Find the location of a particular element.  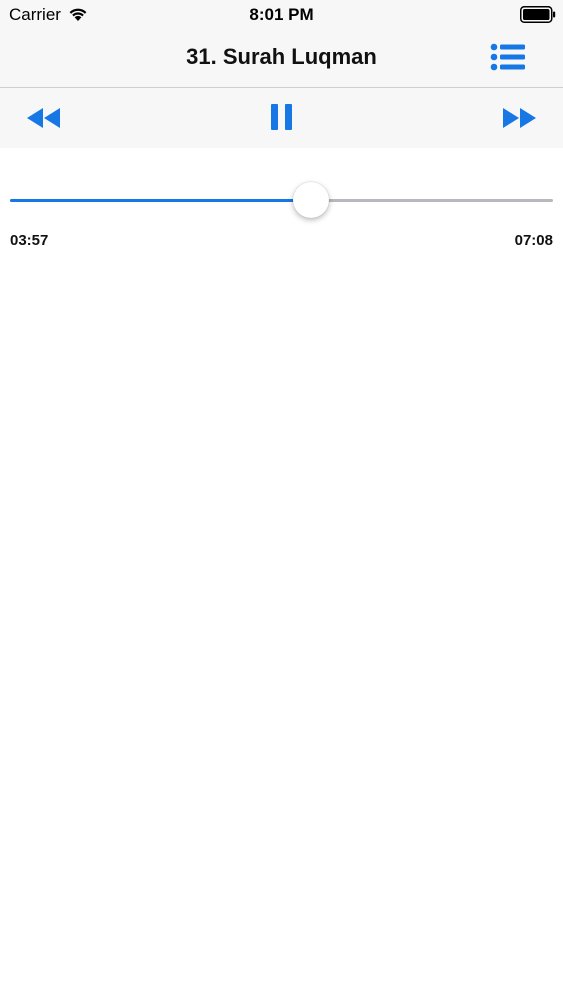

pause-icon is located at coordinates (281, 117).